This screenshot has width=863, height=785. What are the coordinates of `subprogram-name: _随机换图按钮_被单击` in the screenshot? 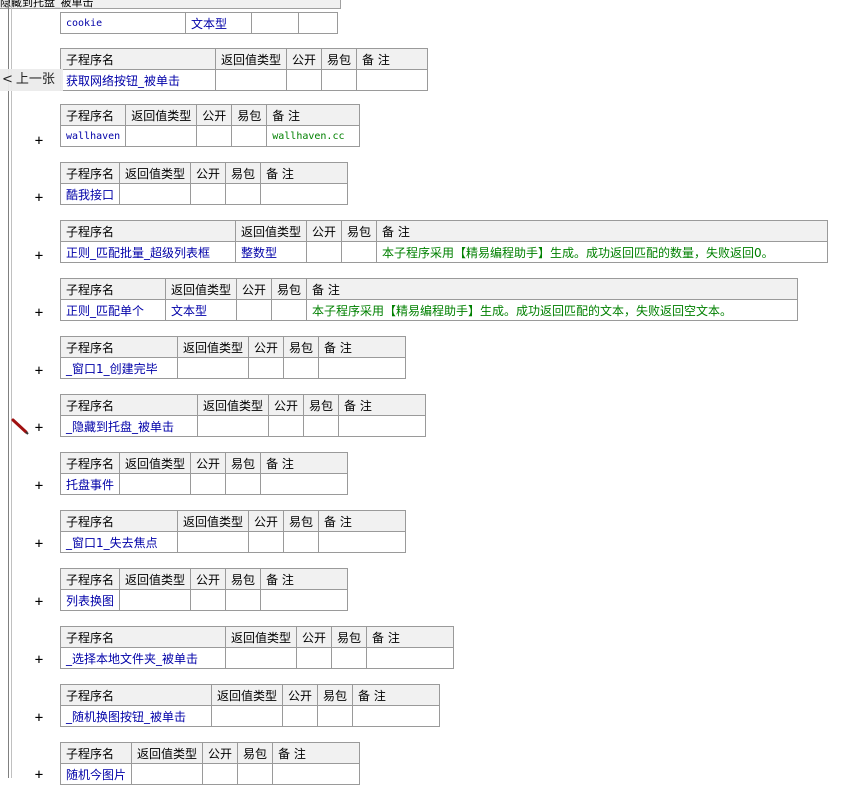 It's located at (136, 716).